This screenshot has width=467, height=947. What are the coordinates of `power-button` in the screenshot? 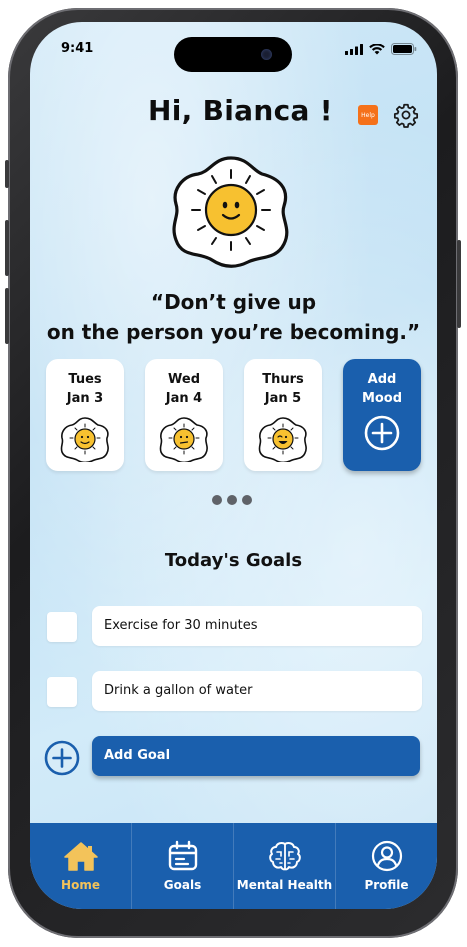 It's located at (459, 284).